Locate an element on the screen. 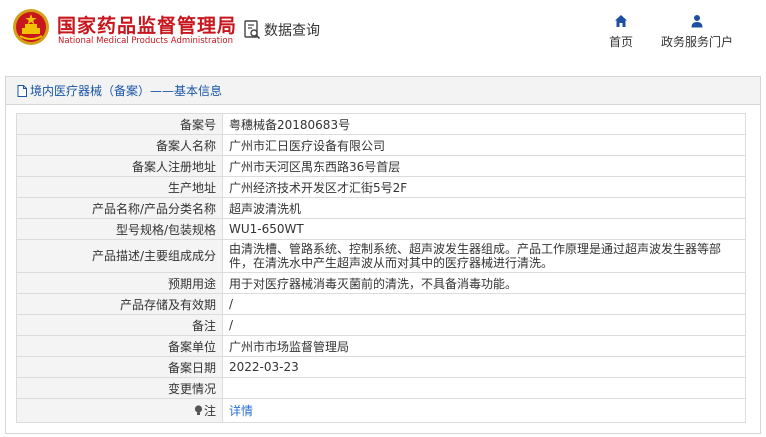 The width and height of the screenshot is (766, 437). panel-header: 境内医疗器械（备案）——基本信息 is located at coordinates (383, 91).